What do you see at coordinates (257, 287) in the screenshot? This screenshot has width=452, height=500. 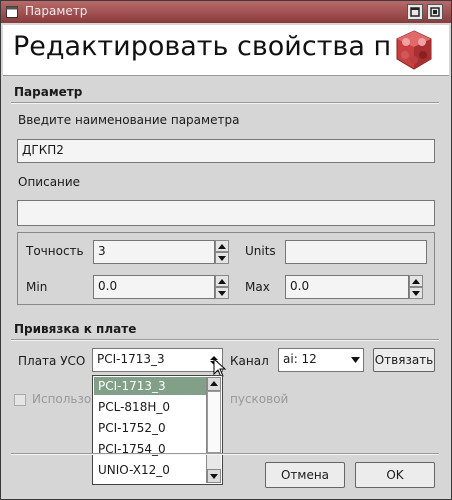 I see `max-label: Max` at bounding box center [257, 287].